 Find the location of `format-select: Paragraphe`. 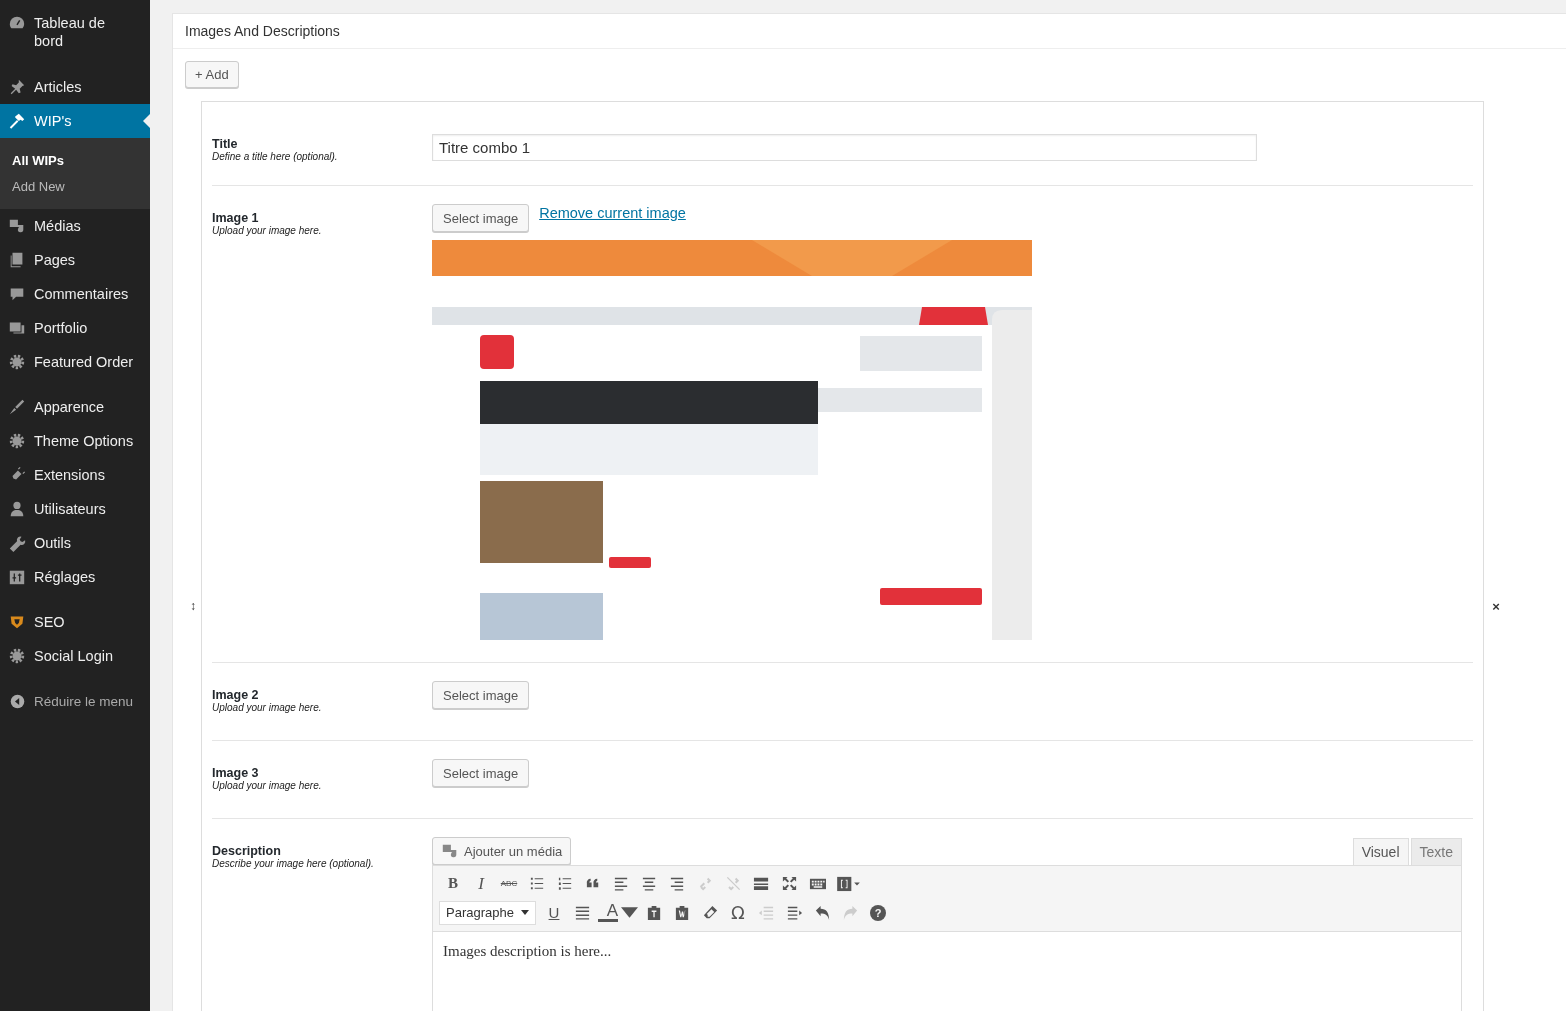

format-select: Paragraphe is located at coordinates (487, 912).